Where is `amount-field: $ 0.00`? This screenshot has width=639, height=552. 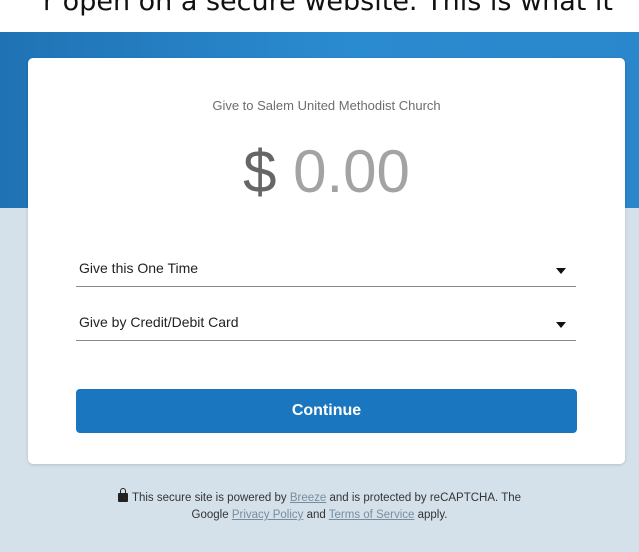 amount-field: $ 0.00 is located at coordinates (326, 172).